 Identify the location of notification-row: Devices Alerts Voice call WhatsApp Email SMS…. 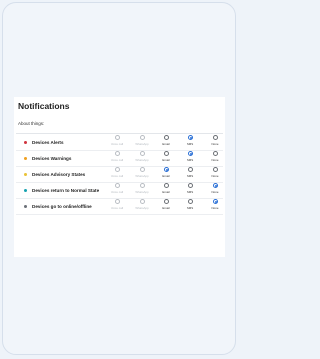
(119, 142).